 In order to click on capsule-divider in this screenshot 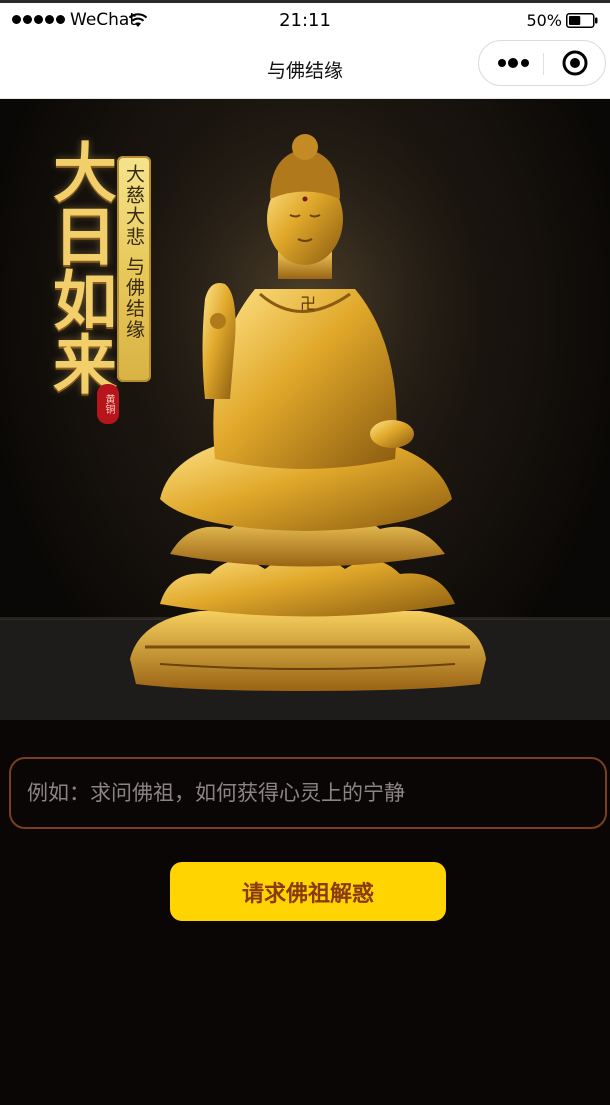, I will do `click(543, 64)`.